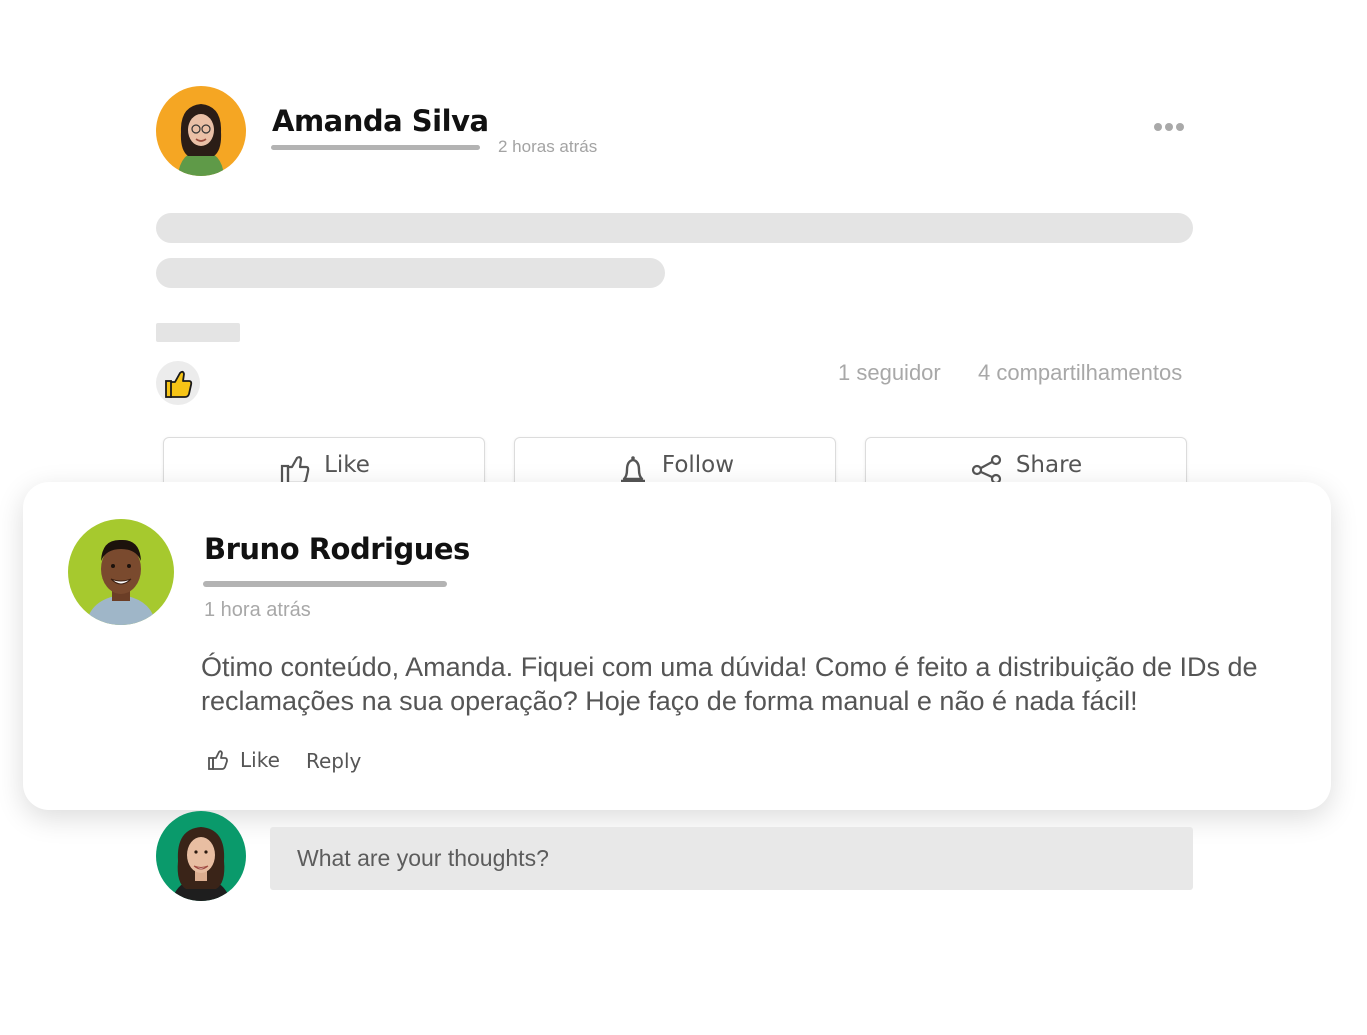 The image size is (1367, 1035). Describe the element at coordinates (178, 383) in the screenshot. I see `thumbs-up-reaction-icon` at that location.